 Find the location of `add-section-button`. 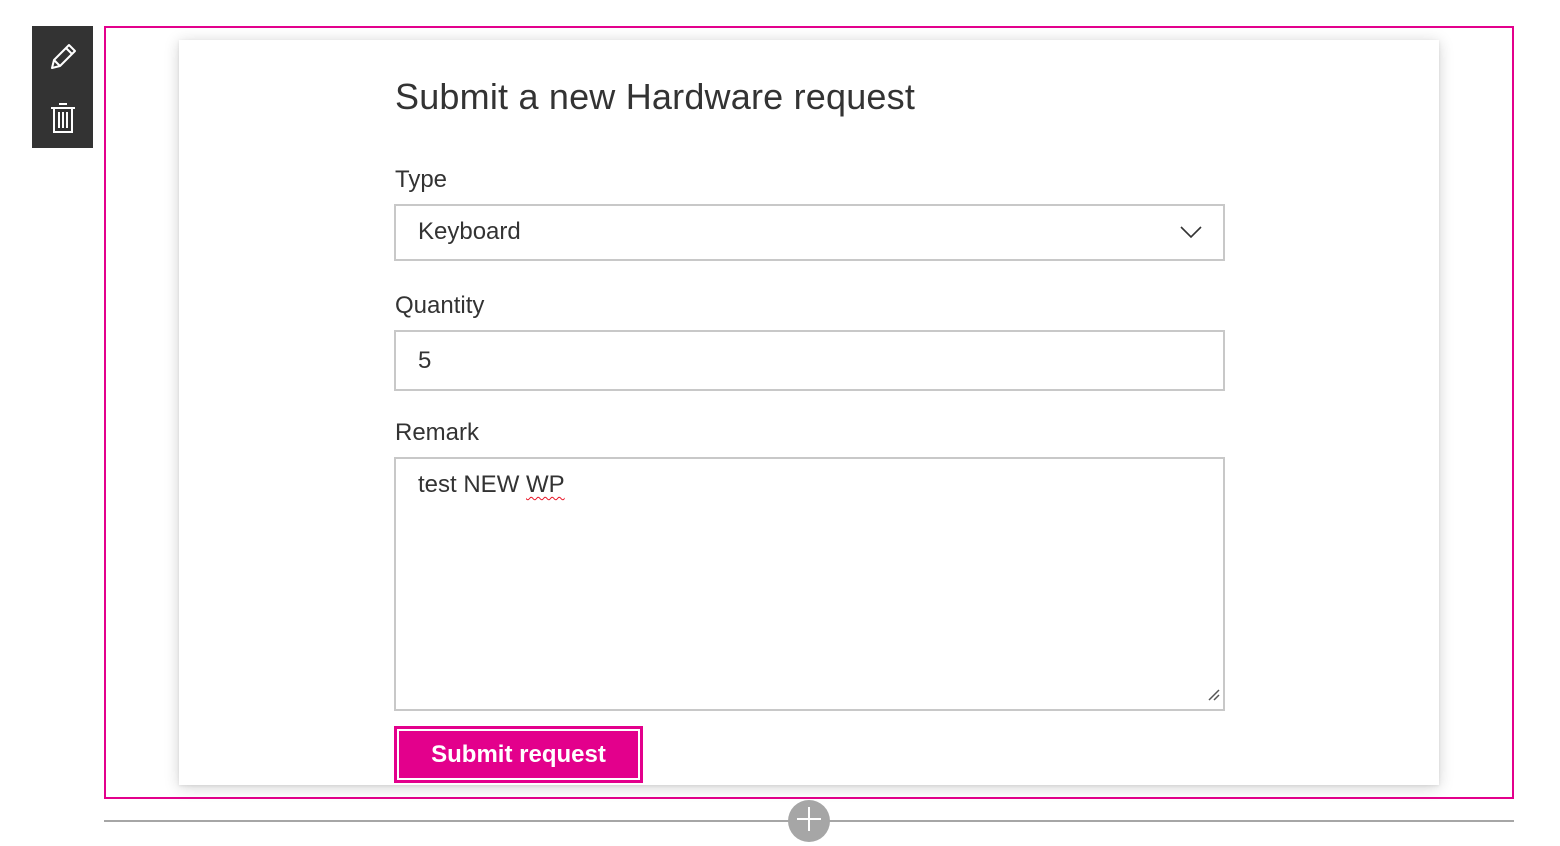

add-section-button is located at coordinates (809, 821).